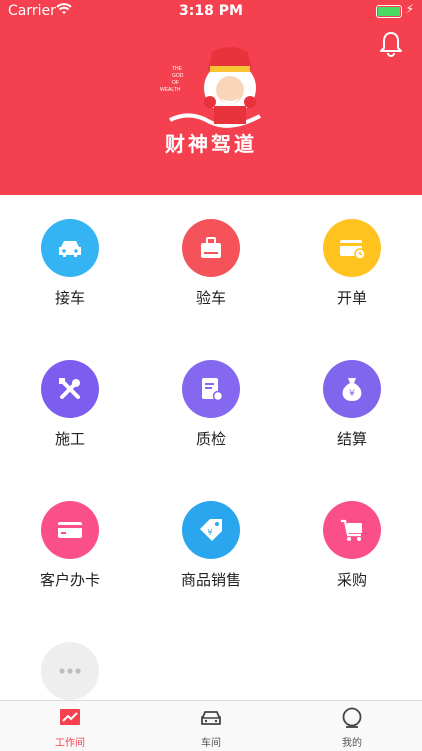 The image size is (422, 751). I want to click on grid-item-label: 验车, so click(210, 298).